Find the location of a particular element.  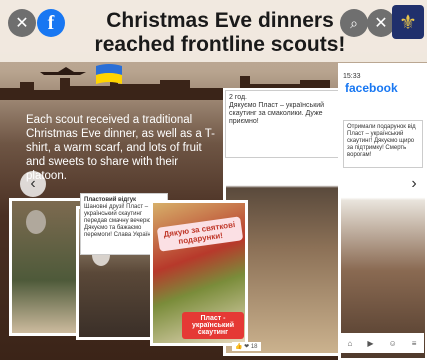

zoom-icon: ⌕ is located at coordinates (354, 22).